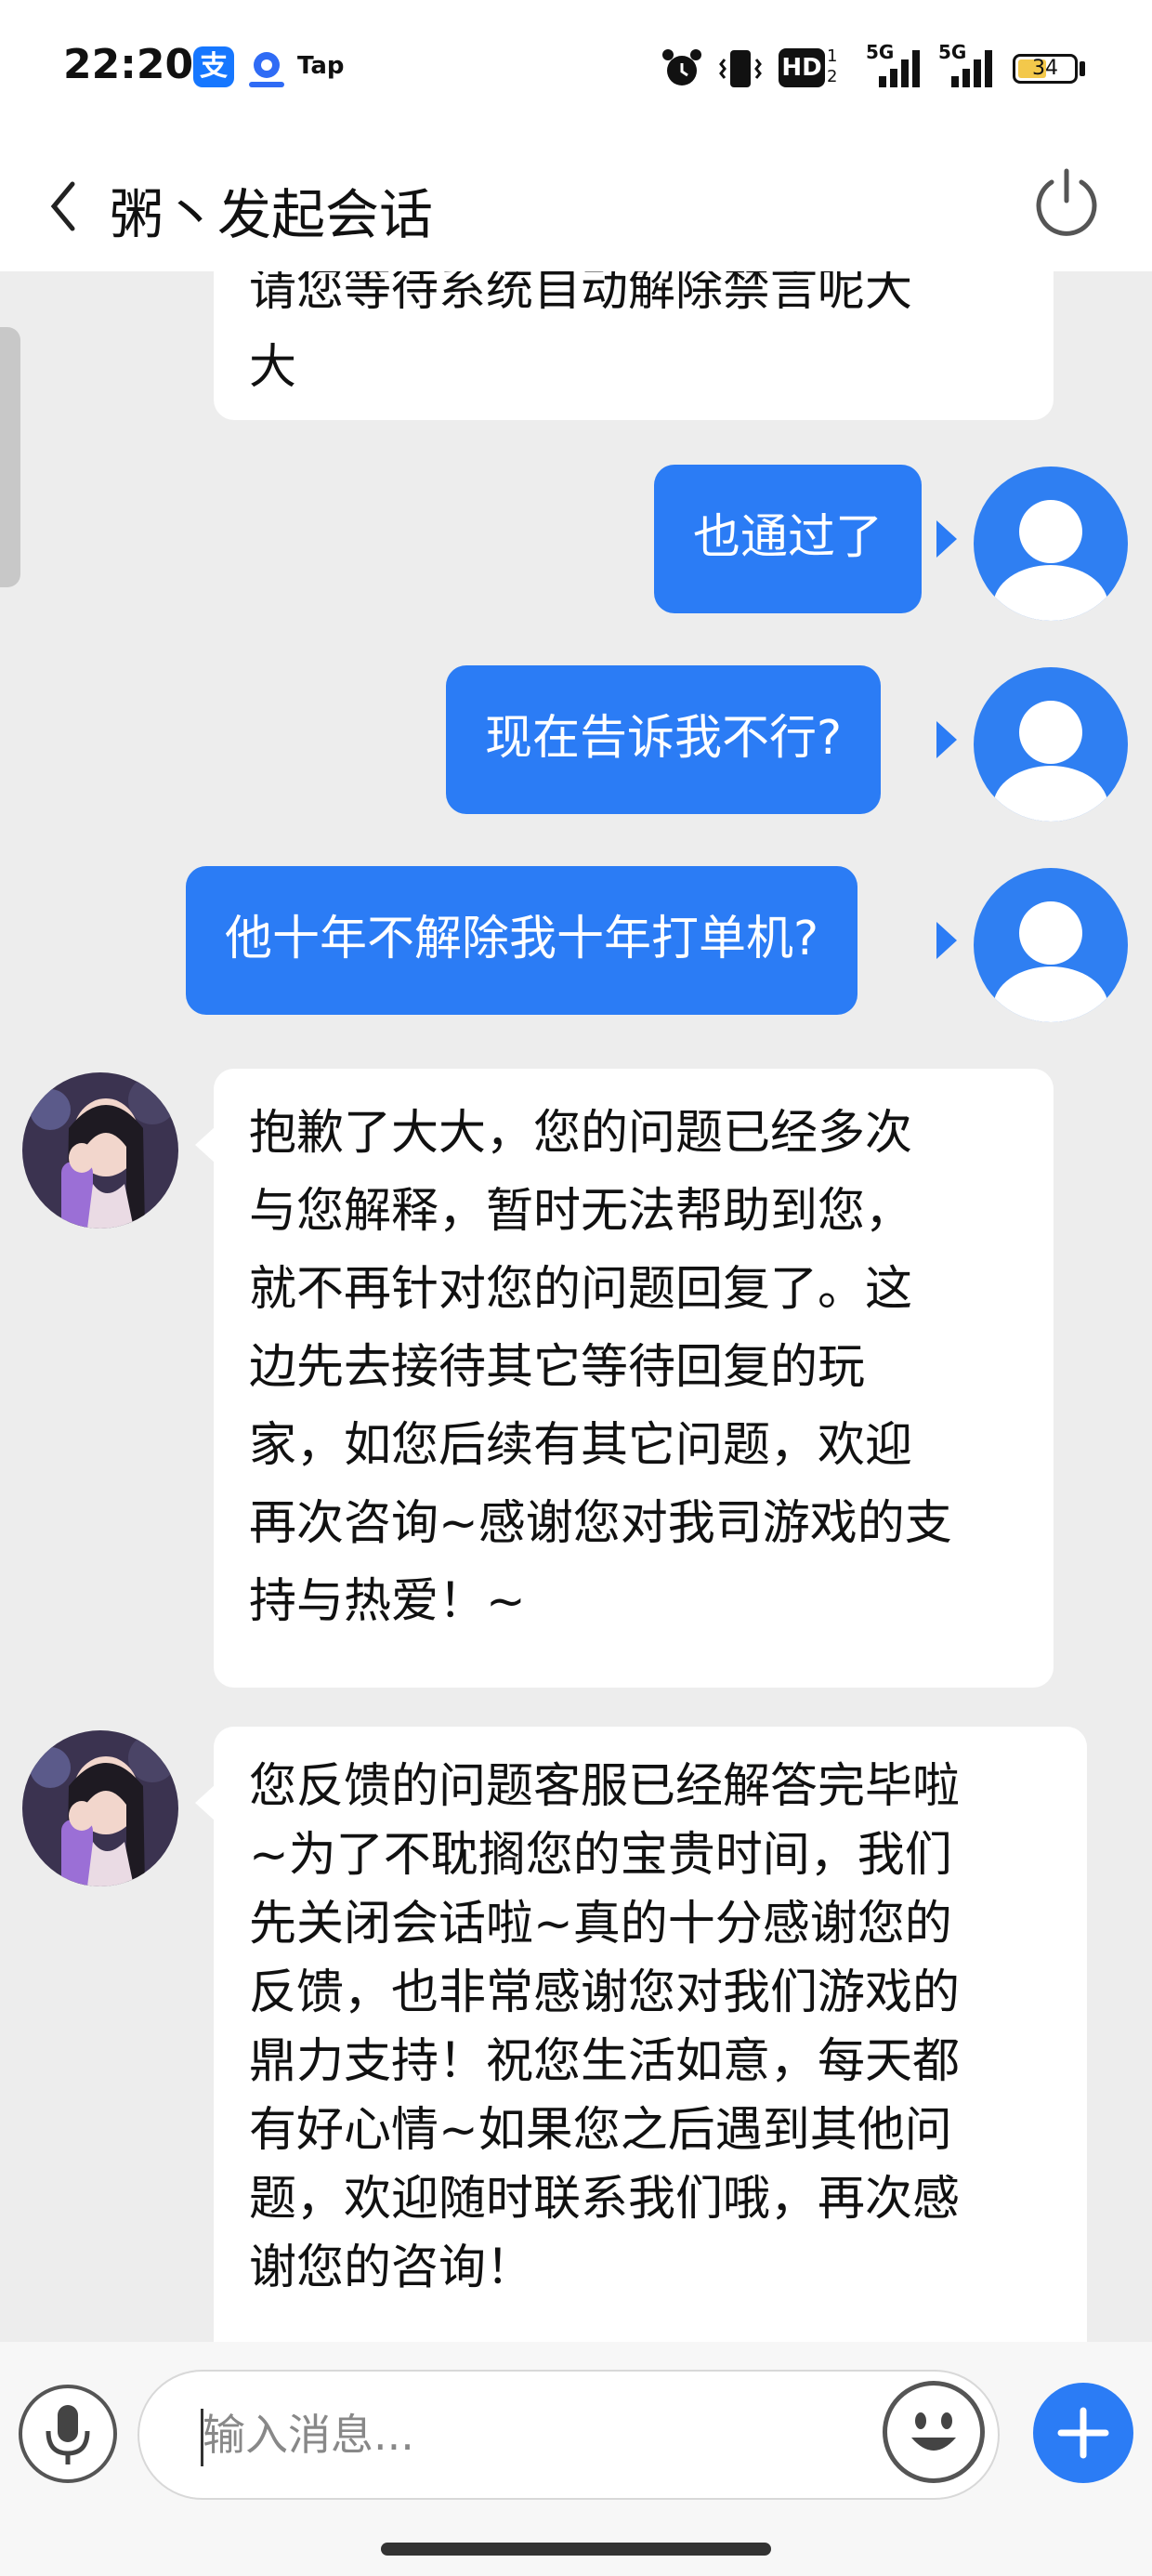 The height and width of the screenshot is (2576, 1152). What do you see at coordinates (634, 345) in the screenshot?
I see `incoming-message: 请您等待系统自动解除禁言呢大 大` at bounding box center [634, 345].